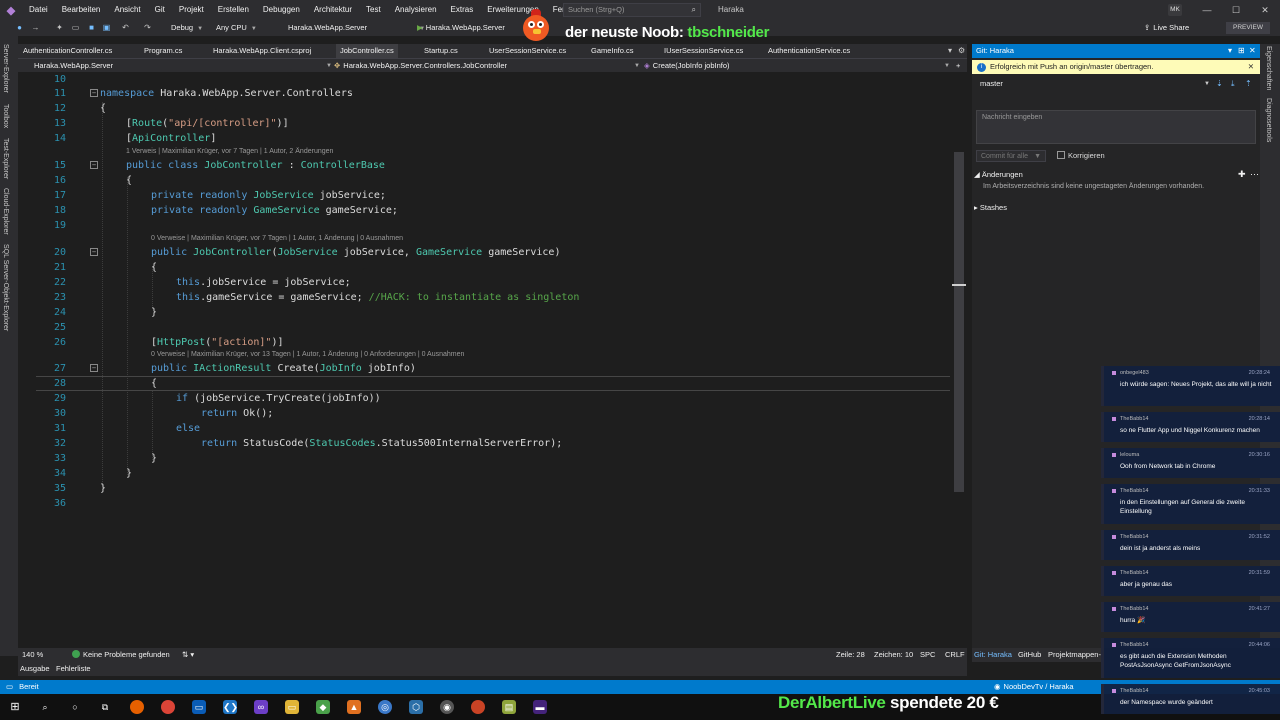 Image resolution: width=1280 pixels, height=720 pixels. I want to click on firefox-icon, so click(137, 707).